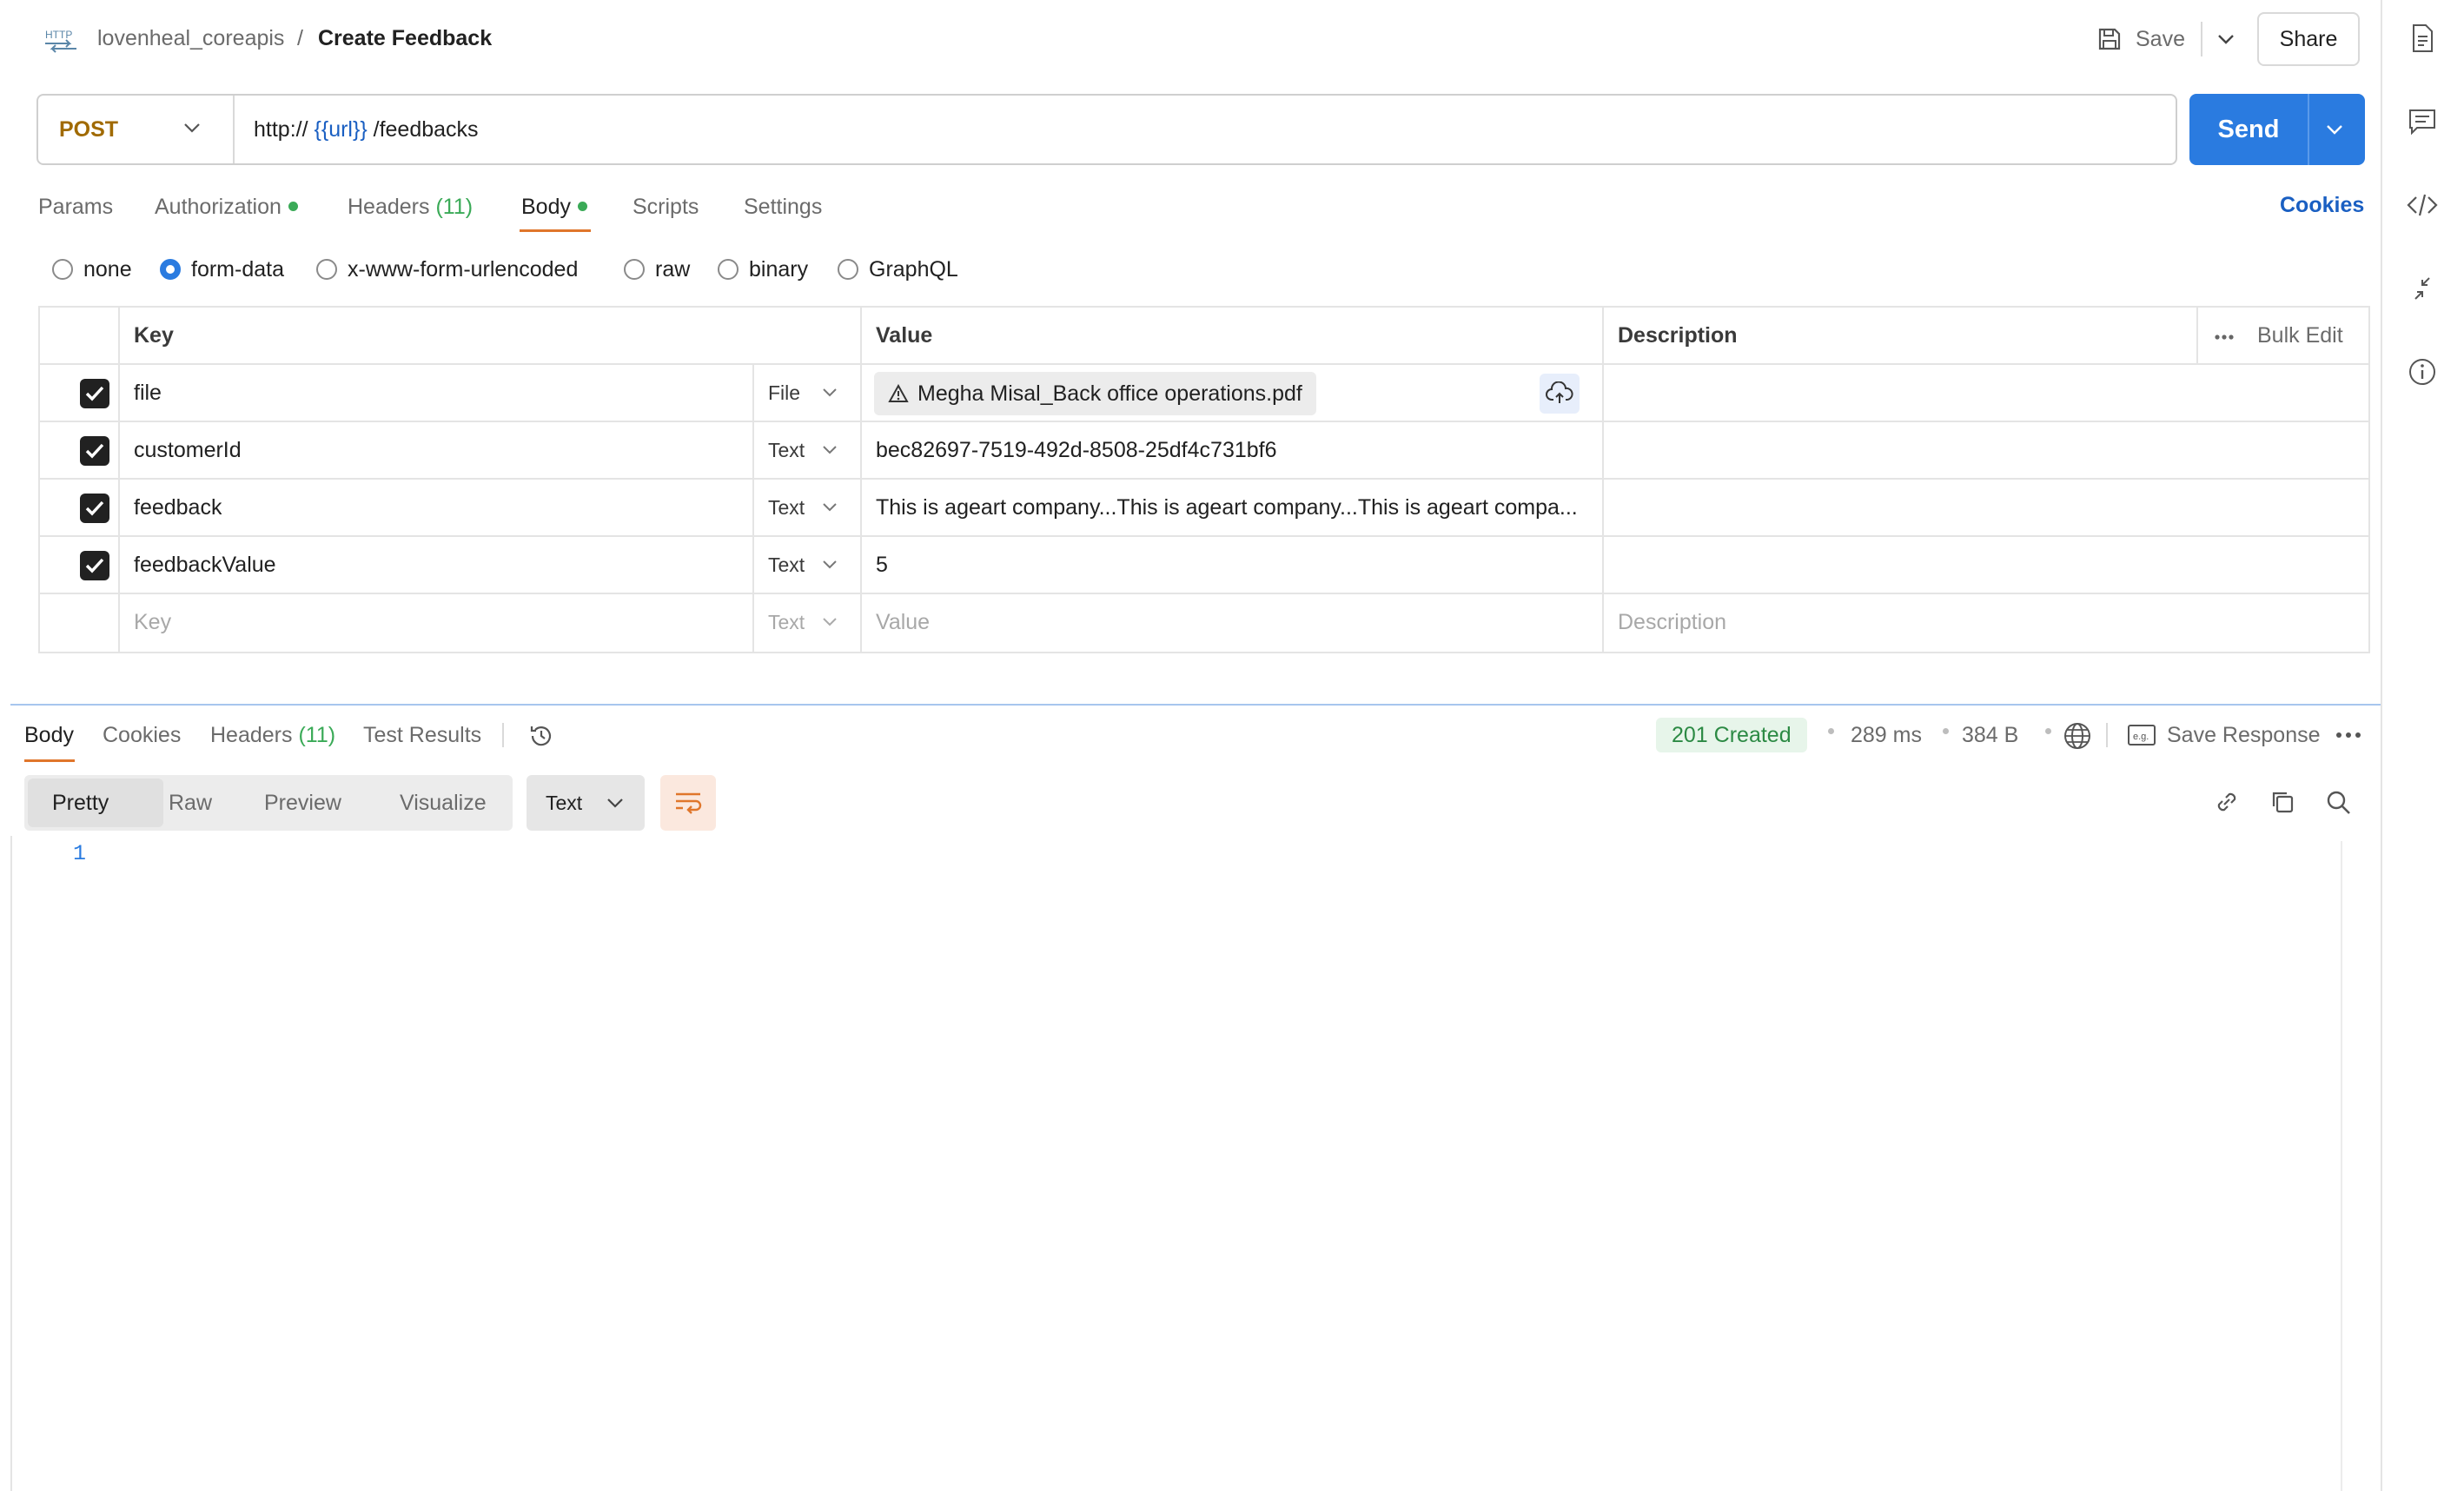  What do you see at coordinates (541, 736) in the screenshot?
I see `history-icon` at bounding box center [541, 736].